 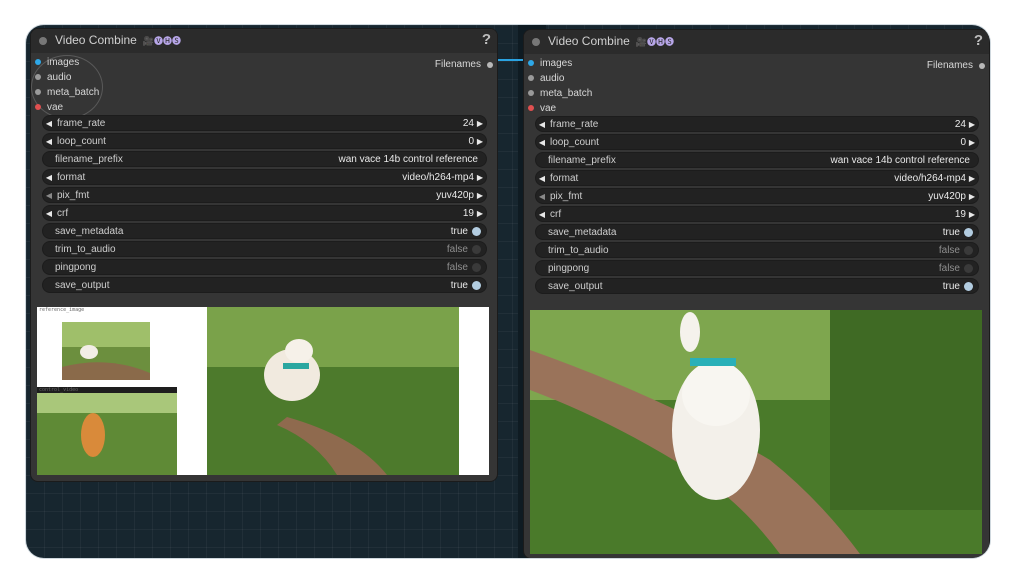 What do you see at coordinates (62, 310) in the screenshot?
I see `reference-caption: reference_image` at bounding box center [62, 310].